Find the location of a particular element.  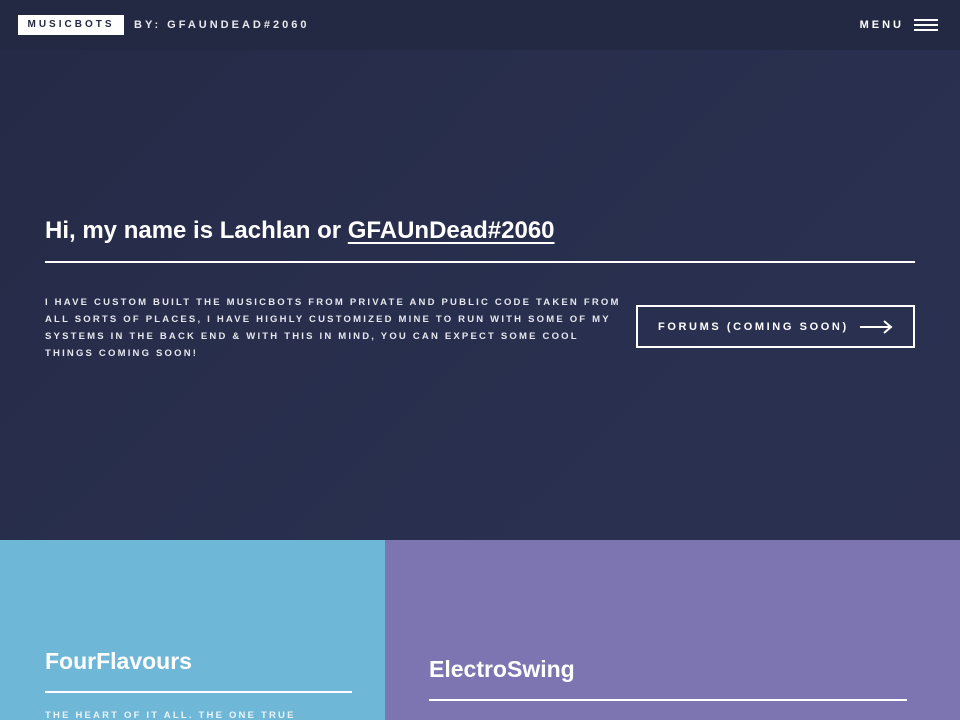

forums-button-label: FORUMS (COMING SOON) is located at coordinates (753, 326).